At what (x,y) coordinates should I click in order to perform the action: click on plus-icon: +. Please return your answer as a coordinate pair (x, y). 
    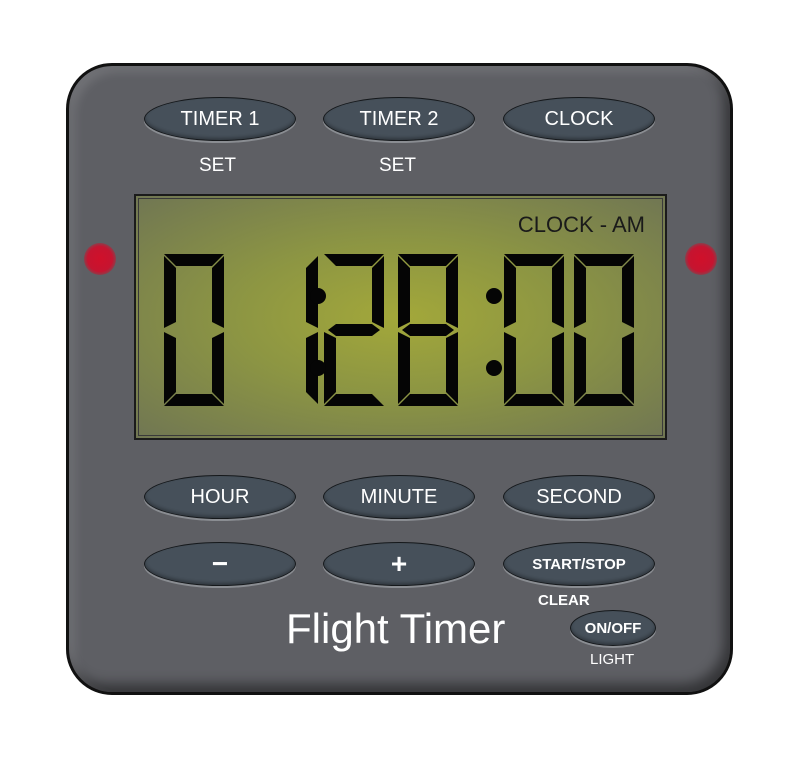
    Looking at the image, I should click on (399, 563).